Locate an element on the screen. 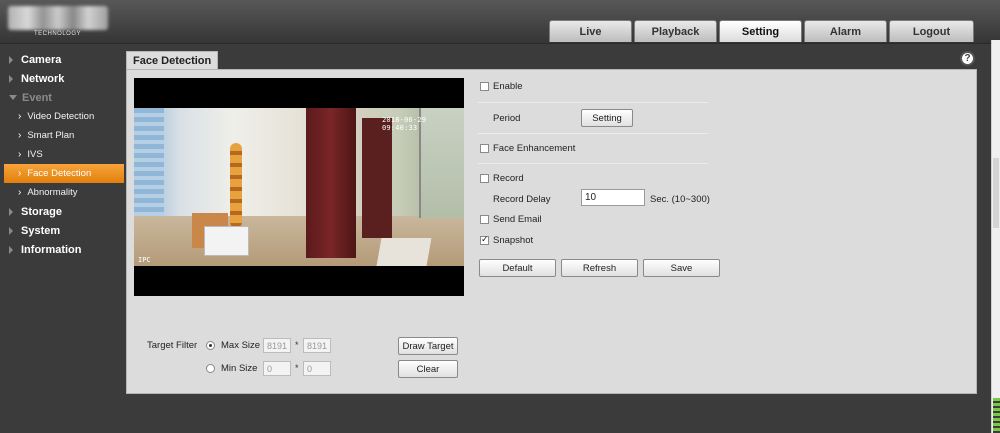 Image resolution: width=1000 pixels, height=433 pixels. sidebar-item-label: Event is located at coordinates (37, 97).